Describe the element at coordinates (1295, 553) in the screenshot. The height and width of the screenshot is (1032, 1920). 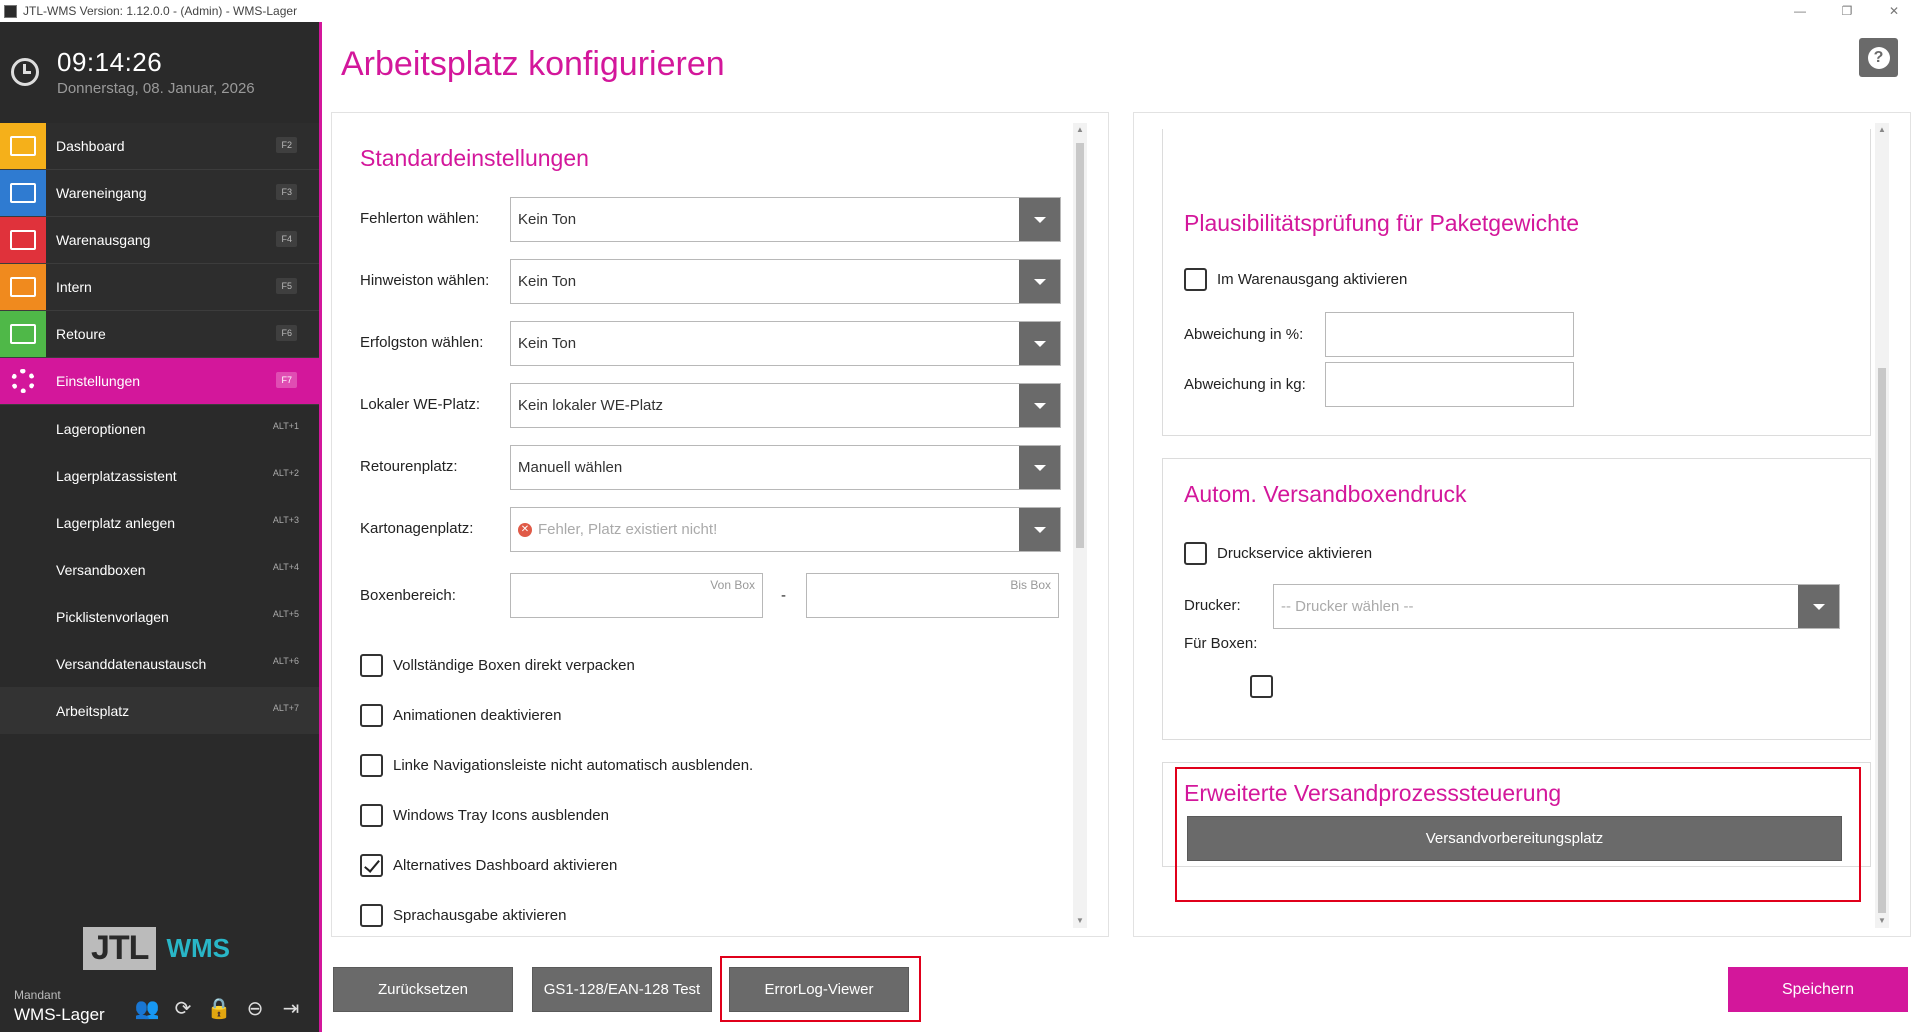
I see `checkbox-label: Druckservice aktivieren` at that location.